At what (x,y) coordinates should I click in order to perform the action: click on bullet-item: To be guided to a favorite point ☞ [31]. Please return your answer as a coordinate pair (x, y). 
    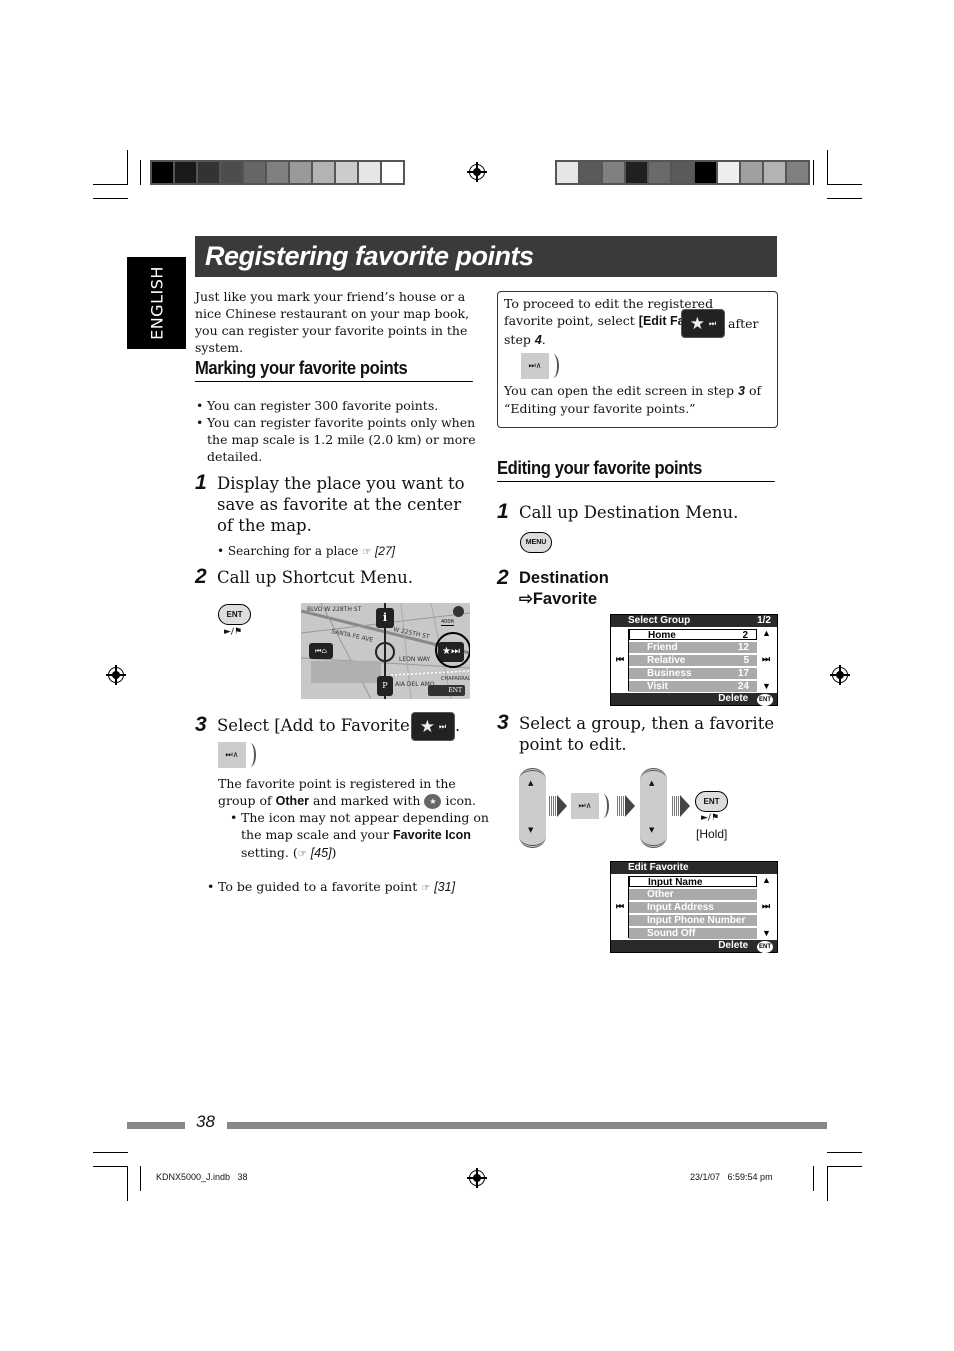
    Looking at the image, I should click on (347, 887).